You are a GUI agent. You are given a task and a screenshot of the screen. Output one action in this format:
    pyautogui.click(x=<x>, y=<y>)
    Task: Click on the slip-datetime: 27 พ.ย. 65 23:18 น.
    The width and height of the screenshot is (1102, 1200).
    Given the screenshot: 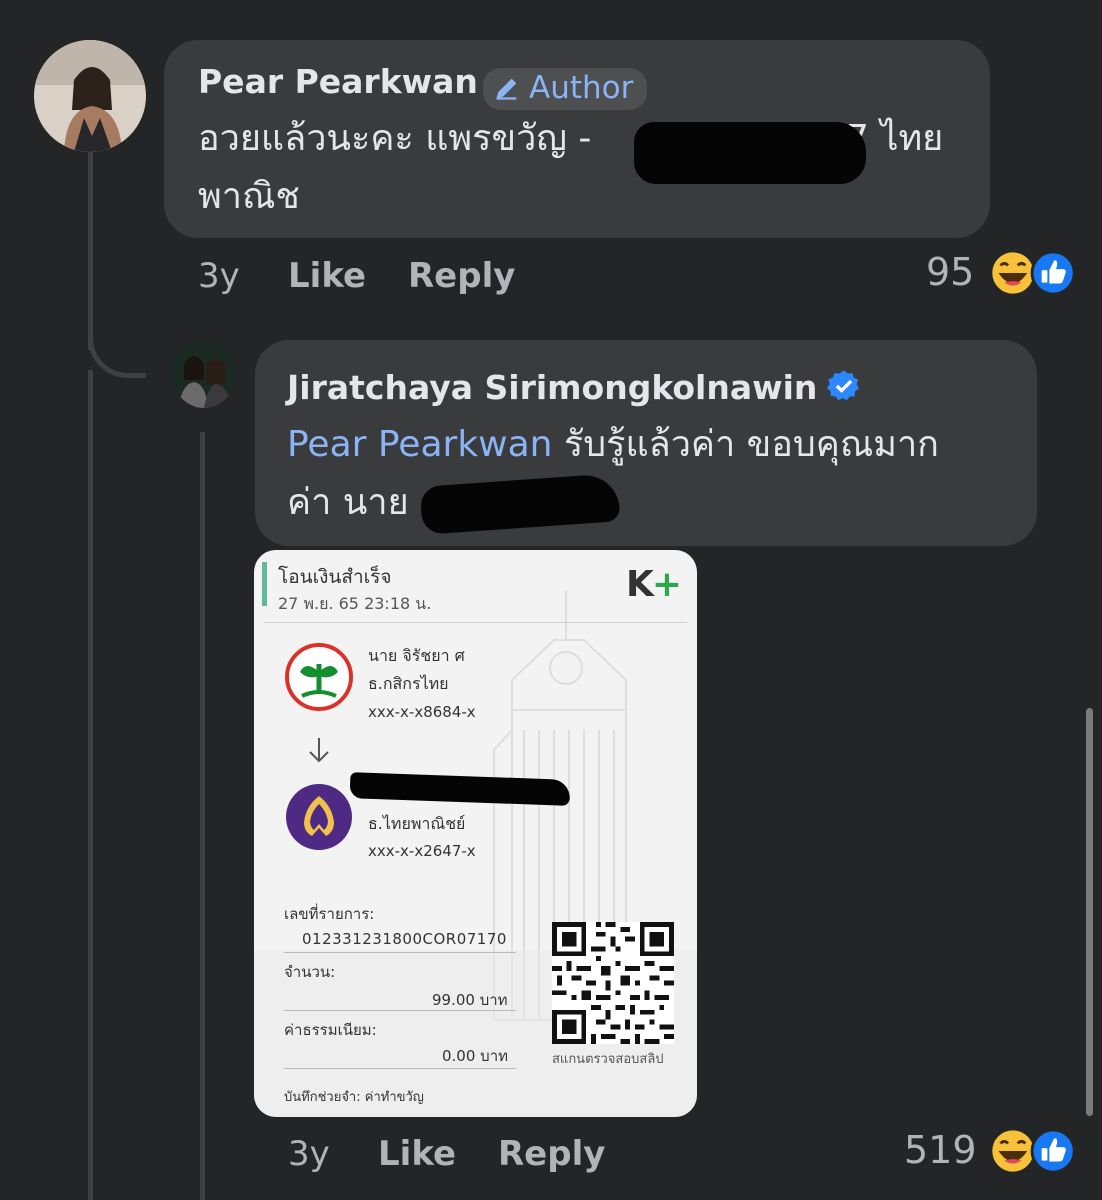 What is the action you would take?
    pyautogui.click(x=355, y=603)
    